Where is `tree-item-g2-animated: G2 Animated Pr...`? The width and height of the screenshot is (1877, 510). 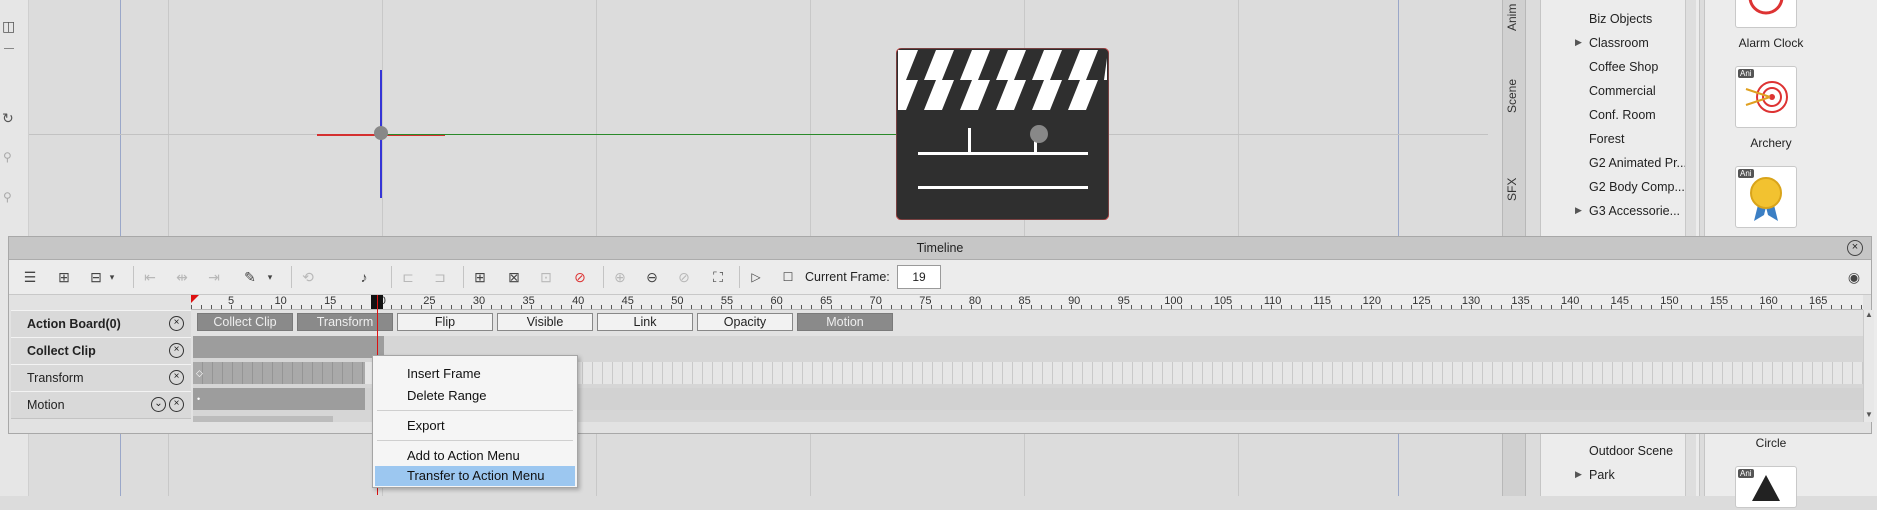 tree-item-g2-animated: G2 Animated Pr... is located at coordinates (1638, 163).